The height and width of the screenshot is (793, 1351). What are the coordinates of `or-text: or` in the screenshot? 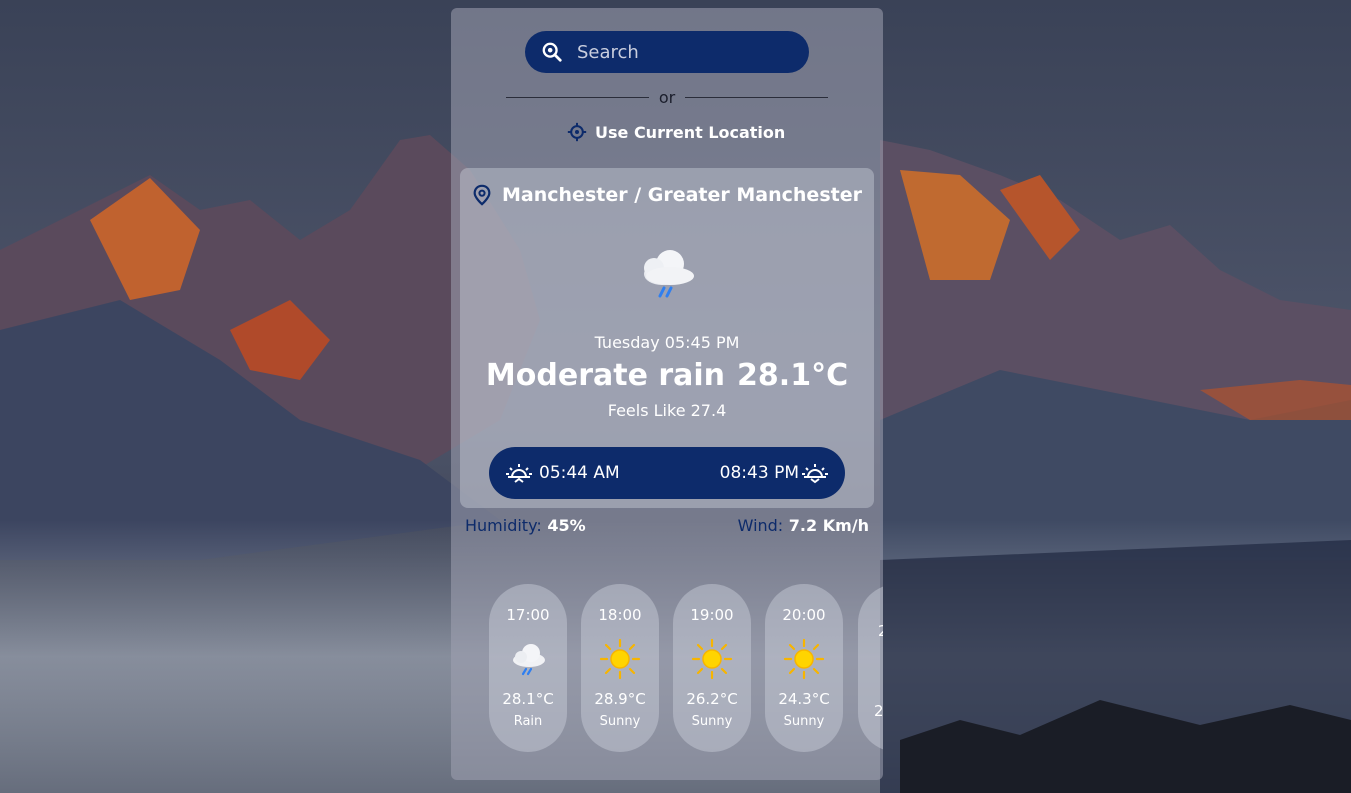 It's located at (667, 97).